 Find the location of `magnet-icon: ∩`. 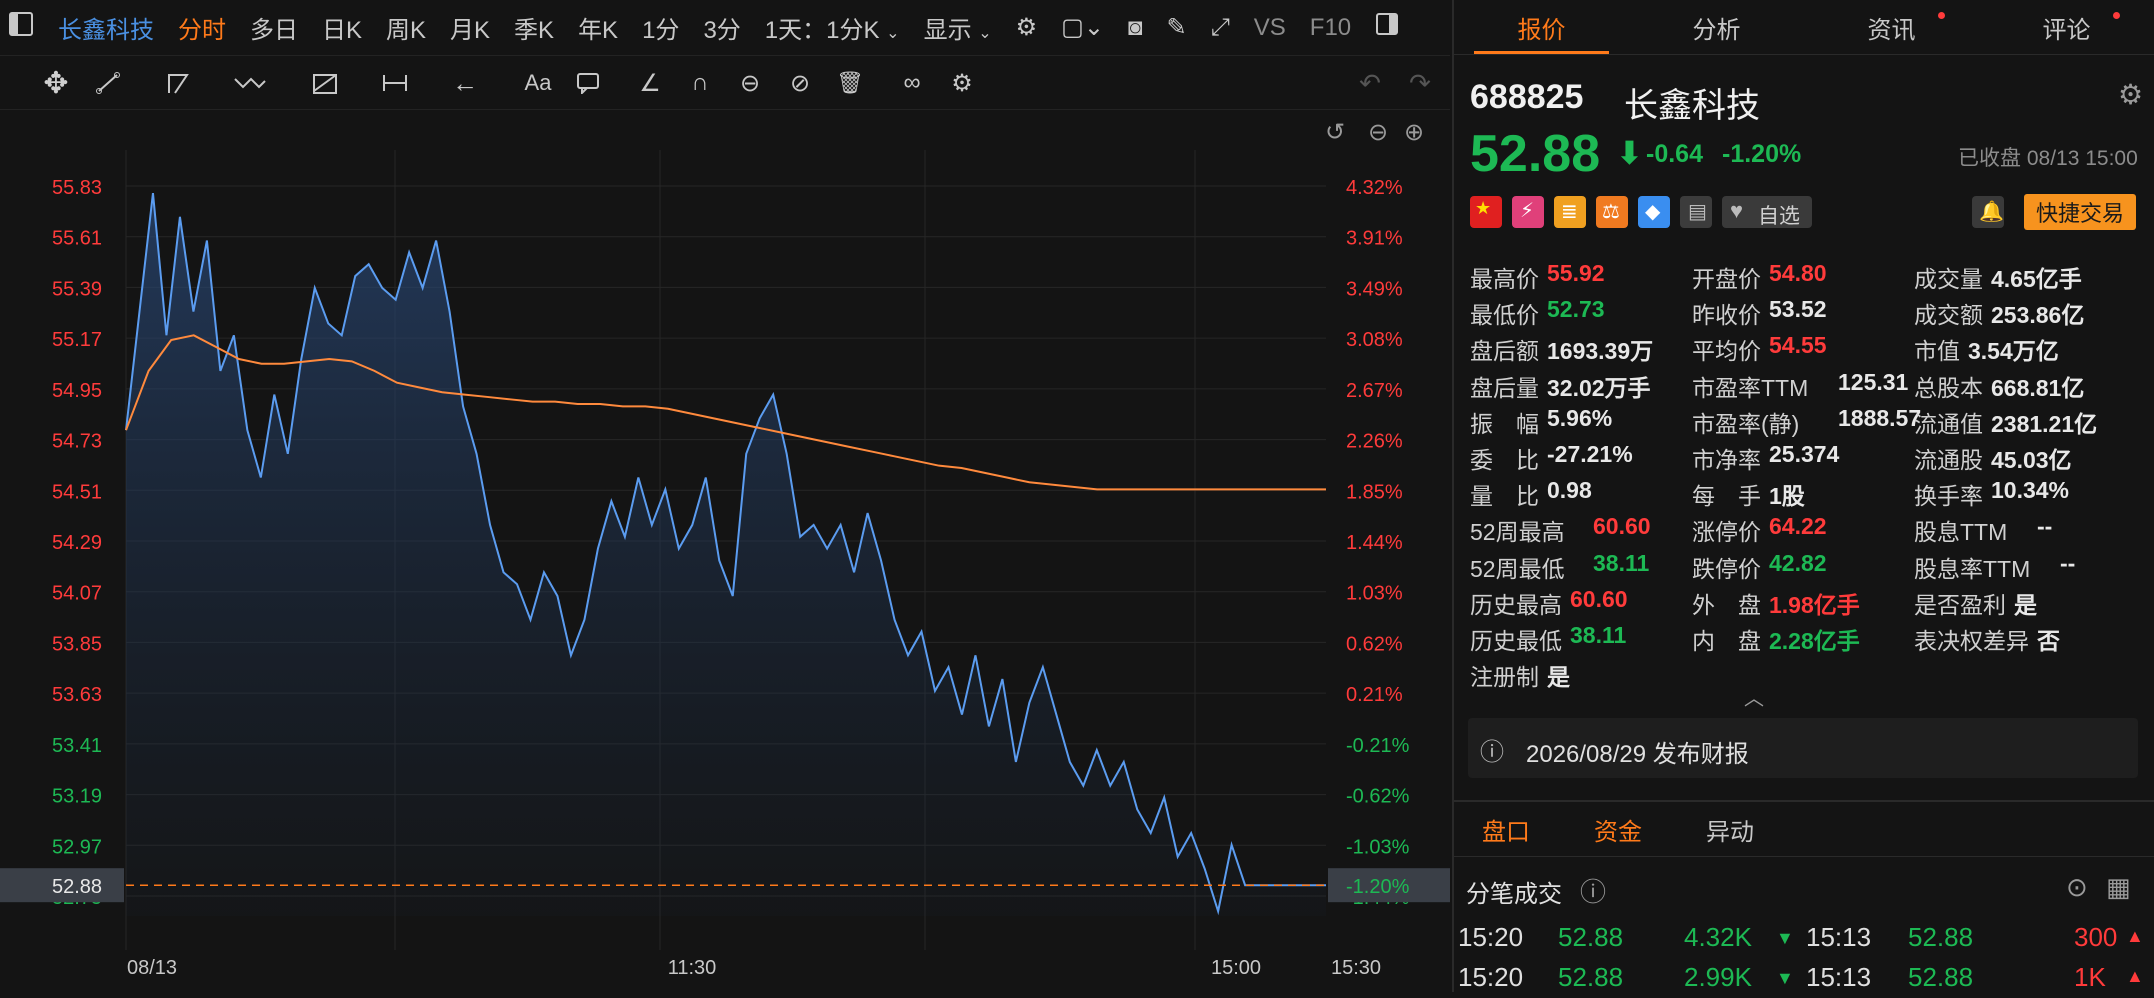

magnet-icon: ∩ is located at coordinates (700, 83).